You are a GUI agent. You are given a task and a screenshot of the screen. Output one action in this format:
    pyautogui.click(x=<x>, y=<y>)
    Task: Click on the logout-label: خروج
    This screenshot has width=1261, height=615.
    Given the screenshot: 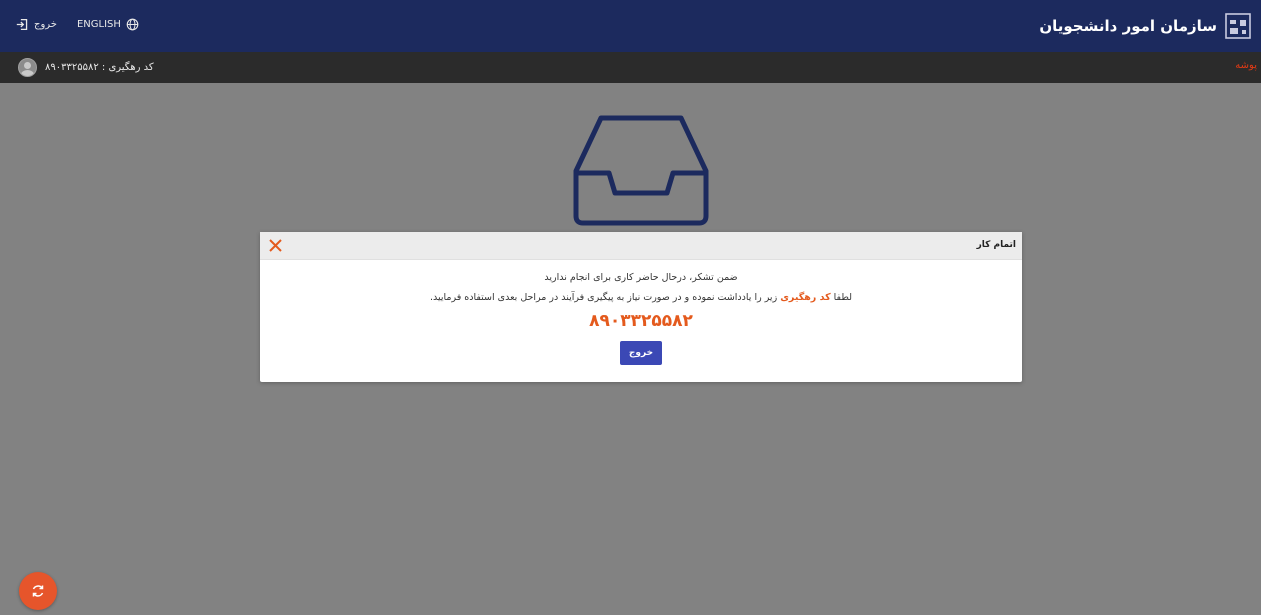 What is the action you would take?
    pyautogui.click(x=45, y=24)
    